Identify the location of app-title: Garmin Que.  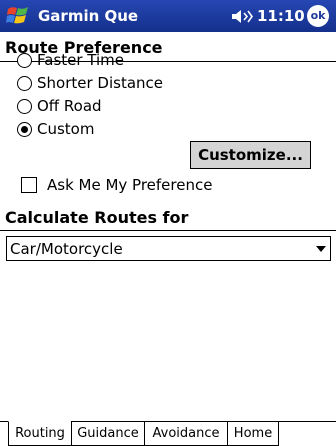
(88, 16).